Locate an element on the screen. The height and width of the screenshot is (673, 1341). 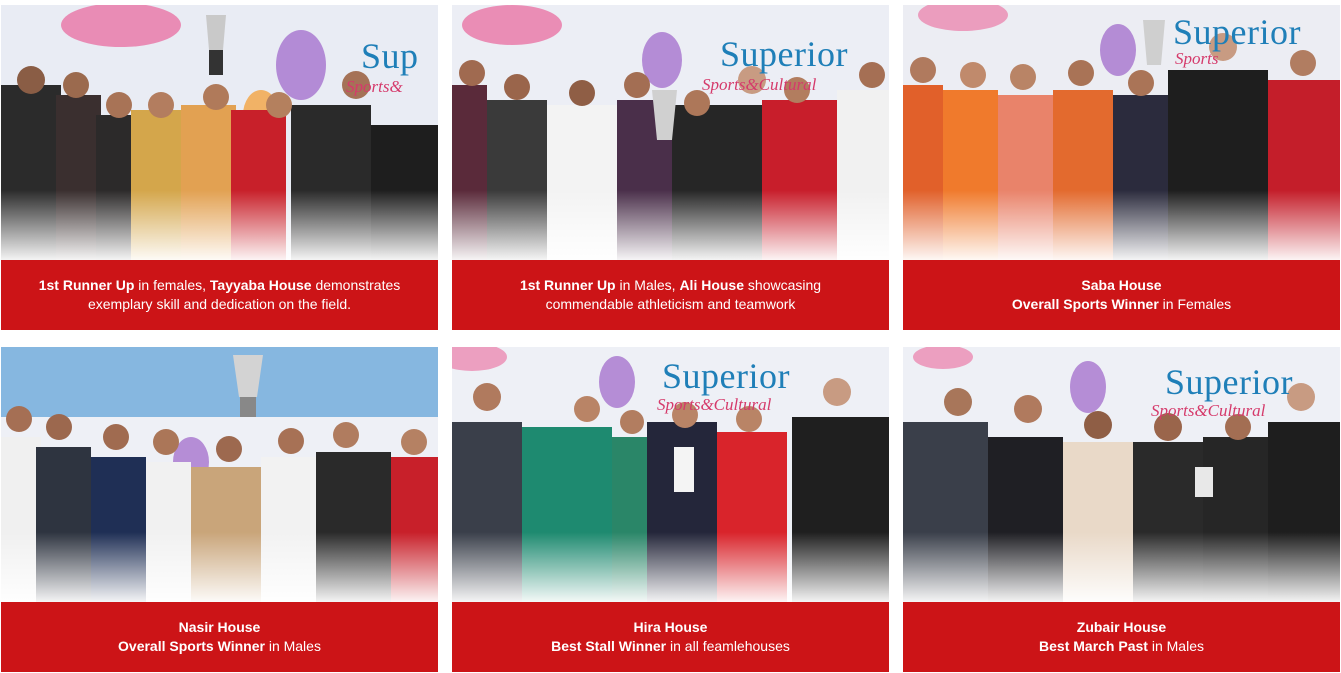
caption-title: Saba House is located at coordinates (1121, 285).